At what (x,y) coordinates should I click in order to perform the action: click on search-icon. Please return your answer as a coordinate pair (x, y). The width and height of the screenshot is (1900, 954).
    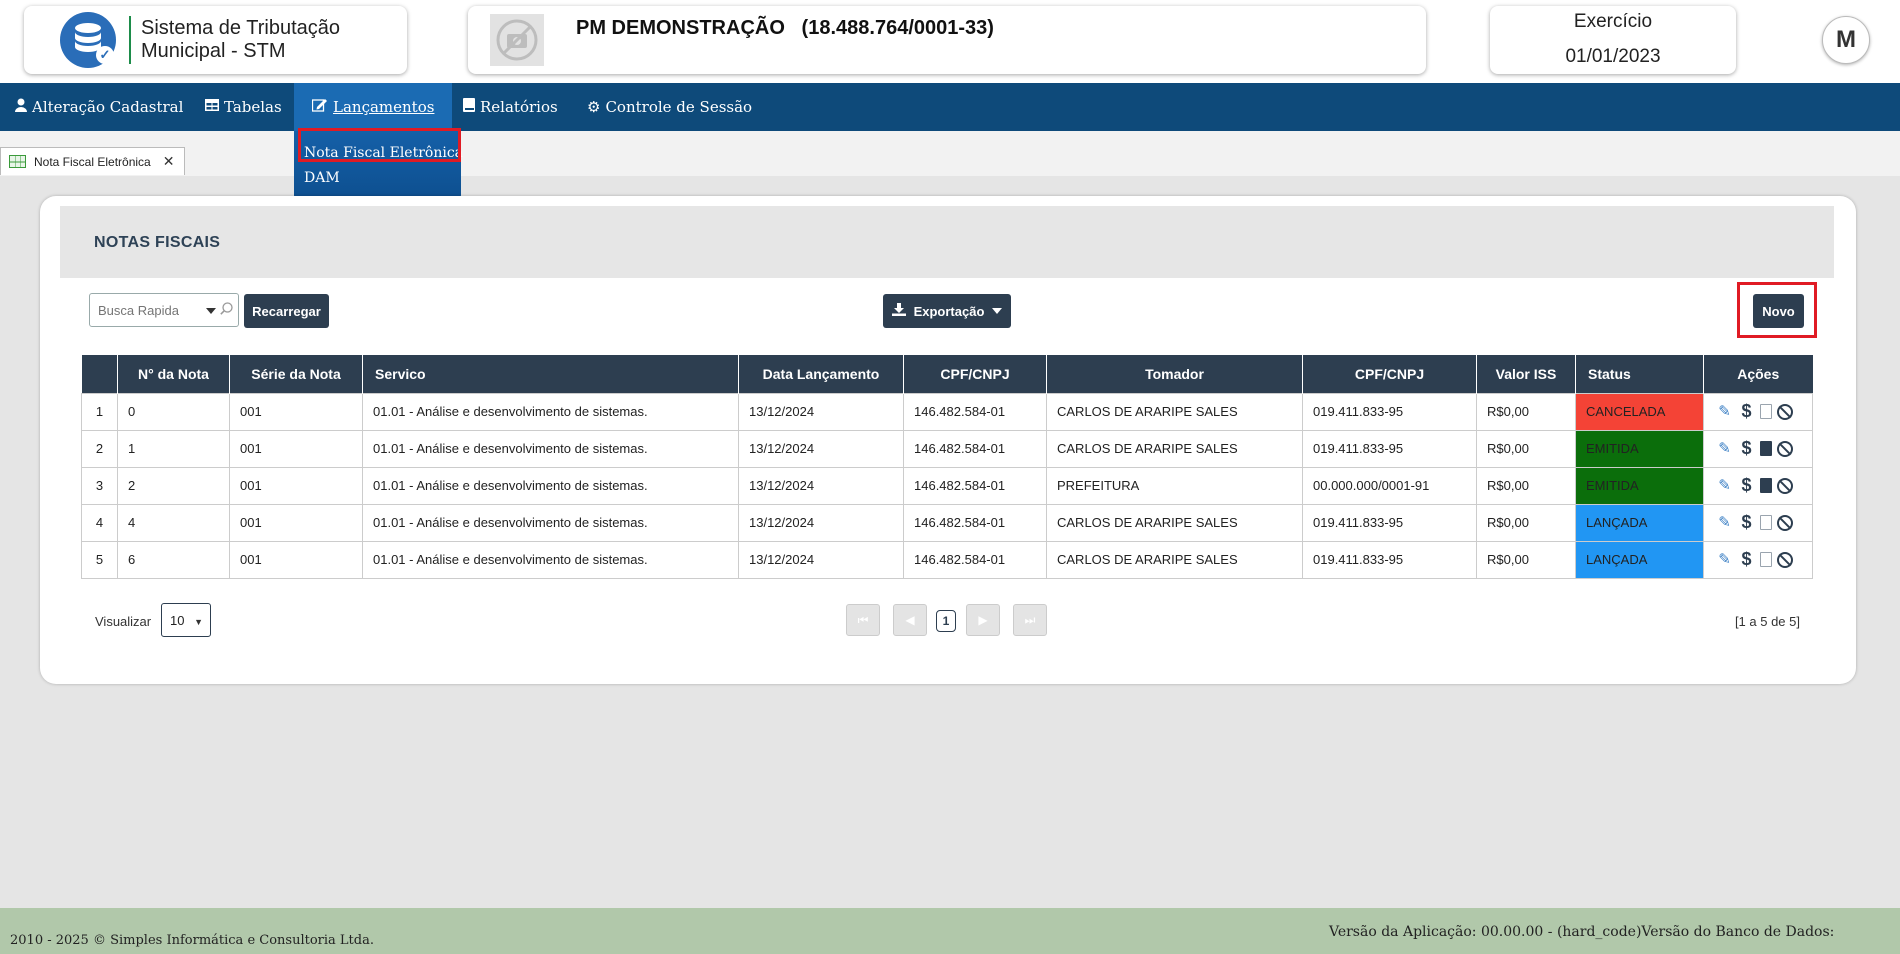
    Looking at the image, I should click on (226, 310).